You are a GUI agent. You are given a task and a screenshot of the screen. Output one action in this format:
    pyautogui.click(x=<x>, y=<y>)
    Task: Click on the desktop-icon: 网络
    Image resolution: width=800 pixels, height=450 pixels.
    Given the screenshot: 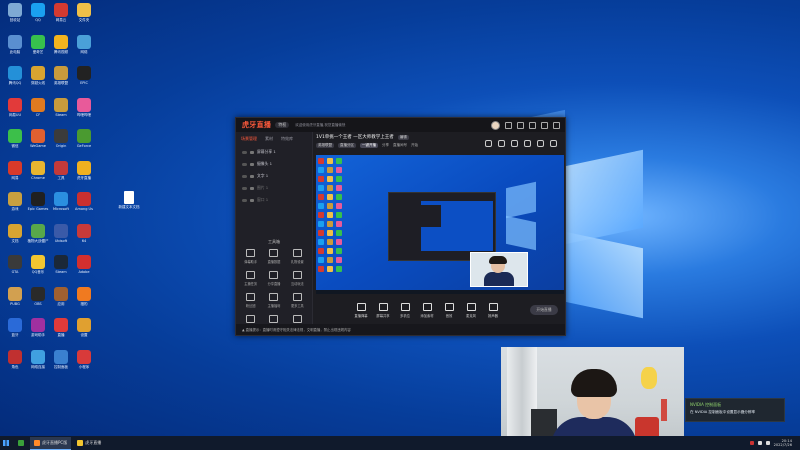 What is the action you would take?
    pyautogui.click(x=84, y=44)
    